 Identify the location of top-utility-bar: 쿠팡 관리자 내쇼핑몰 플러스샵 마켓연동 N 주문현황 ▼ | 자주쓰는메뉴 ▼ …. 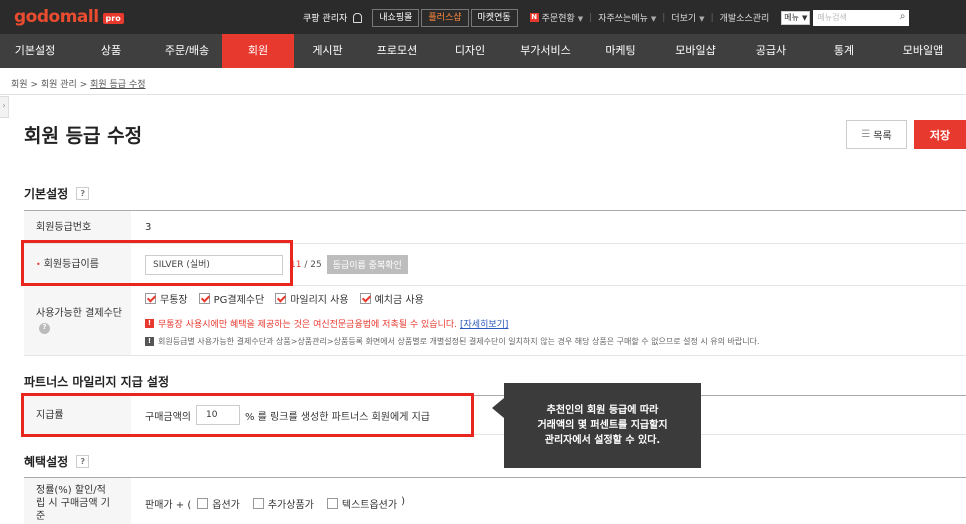
(606, 17).